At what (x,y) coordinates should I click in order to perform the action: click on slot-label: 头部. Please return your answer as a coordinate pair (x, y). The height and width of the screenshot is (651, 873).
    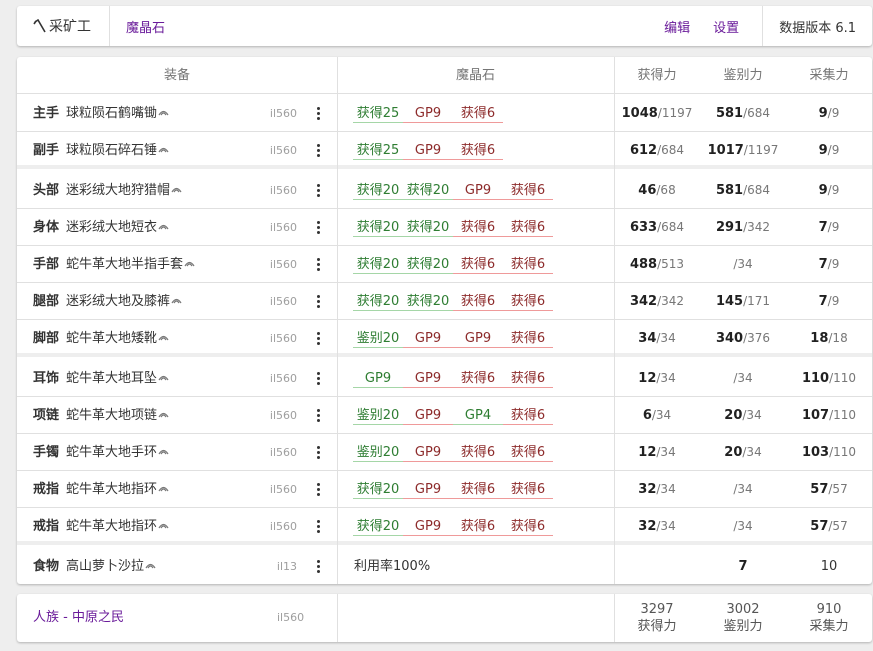
    Looking at the image, I should click on (46, 190).